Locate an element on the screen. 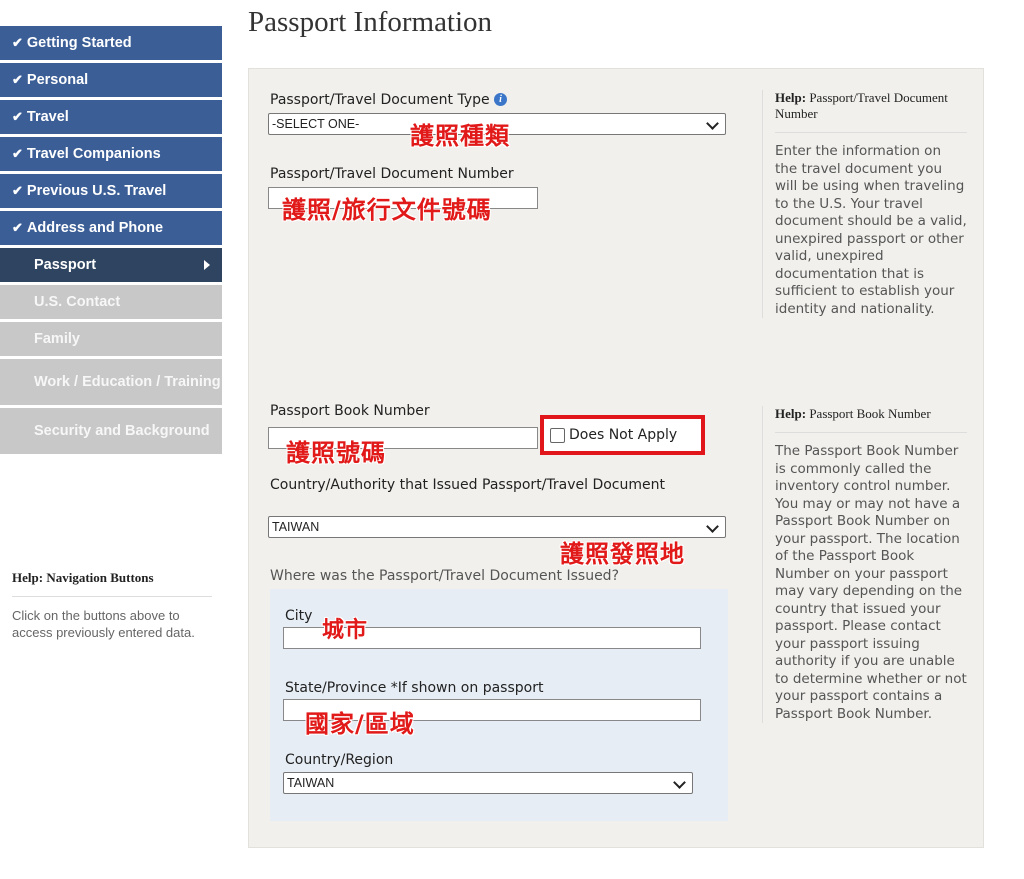 The width and height of the screenshot is (1024, 879). help-title: Help: Navigation Buttons is located at coordinates (117, 578).